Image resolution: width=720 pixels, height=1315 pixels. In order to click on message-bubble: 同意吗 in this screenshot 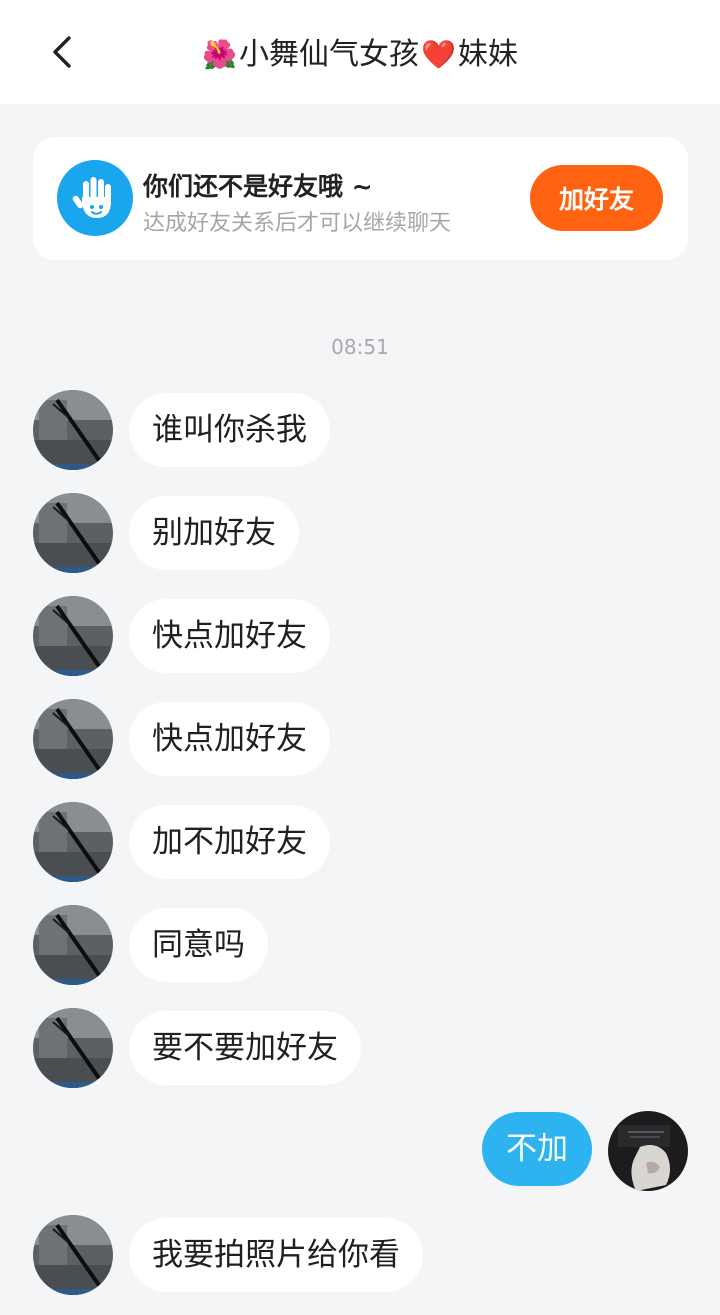, I will do `click(198, 945)`.